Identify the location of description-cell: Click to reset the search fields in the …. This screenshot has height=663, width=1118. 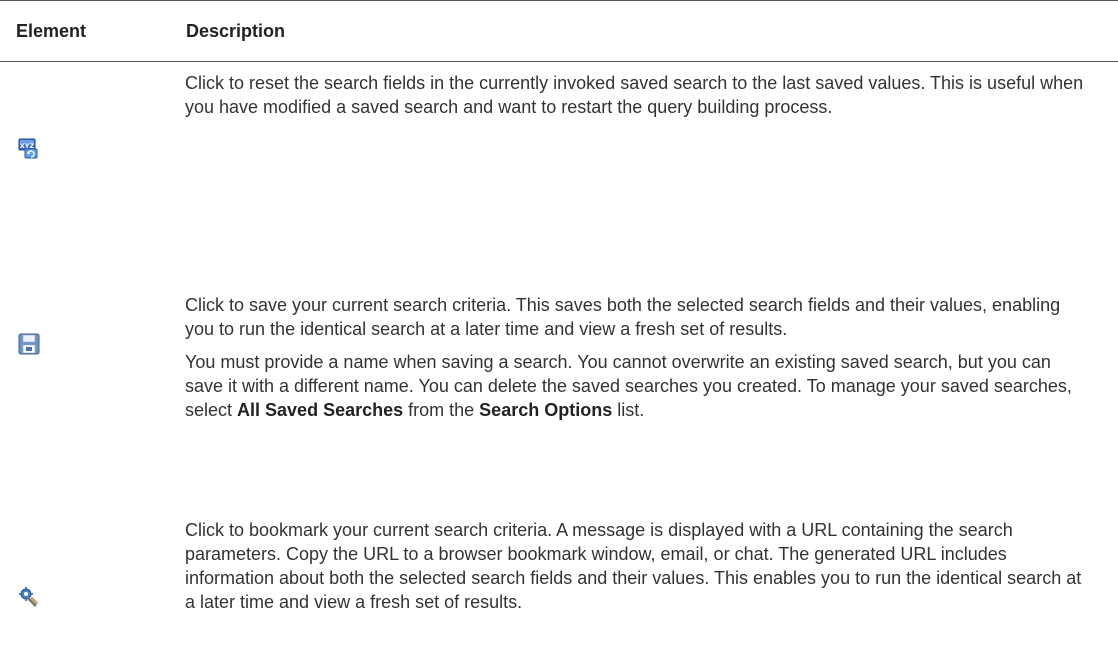
(637, 99).